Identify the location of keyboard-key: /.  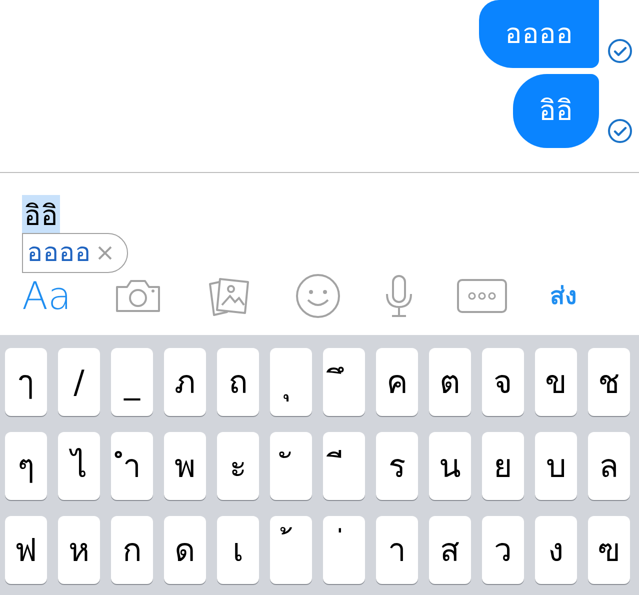
(79, 382).